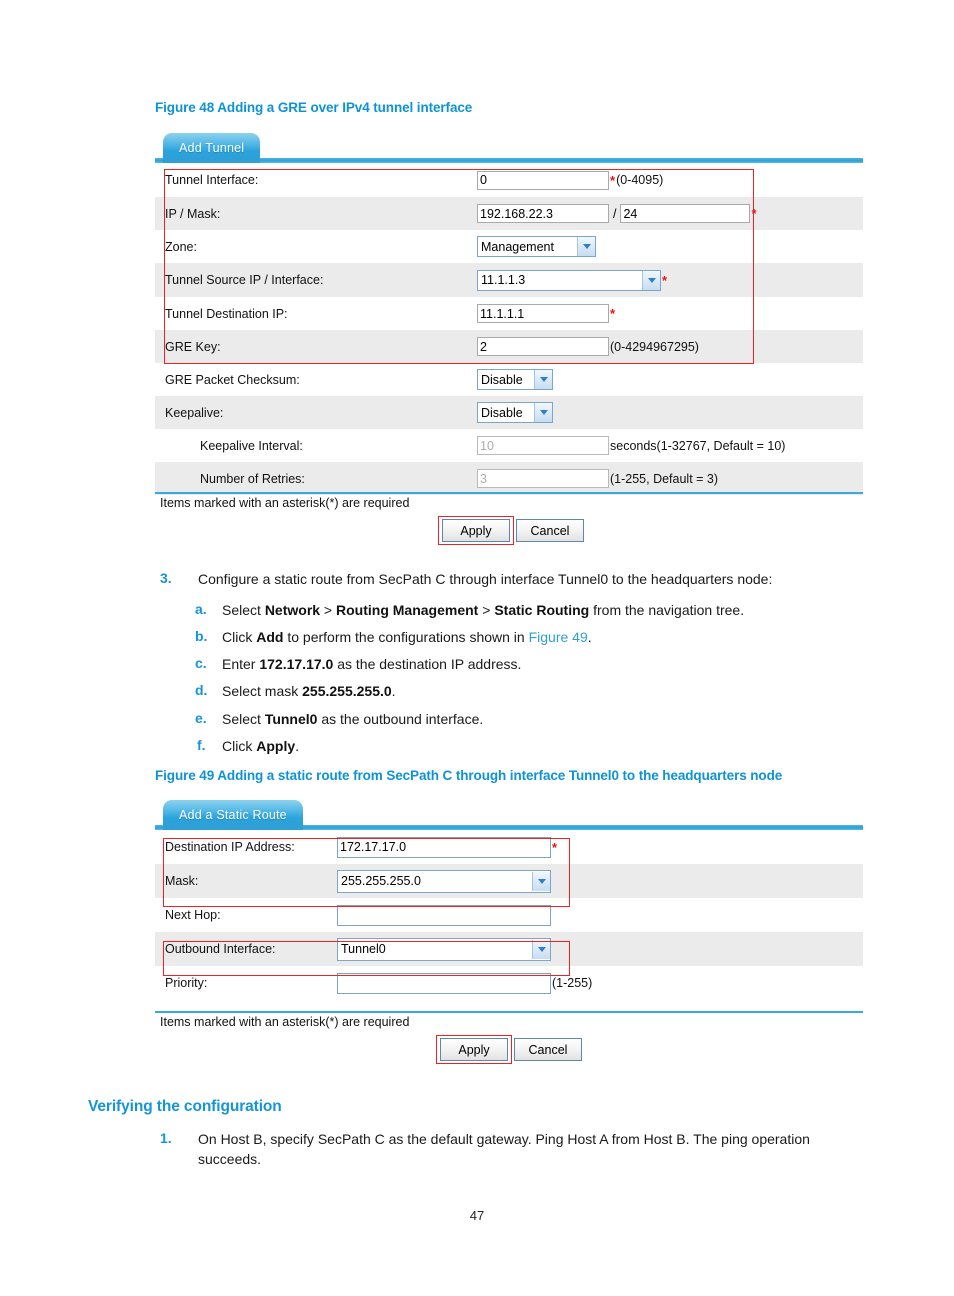 Image resolution: width=954 pixels, height=1296 pixels. I want to click on control-tunnel-destination: *, so click(546, 313).